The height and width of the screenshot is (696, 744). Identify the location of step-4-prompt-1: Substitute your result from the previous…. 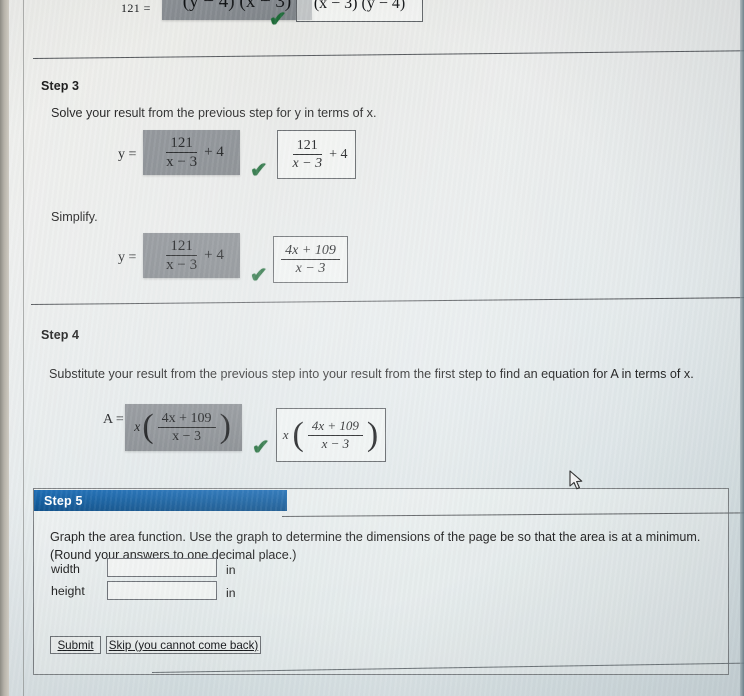
(391, 374).